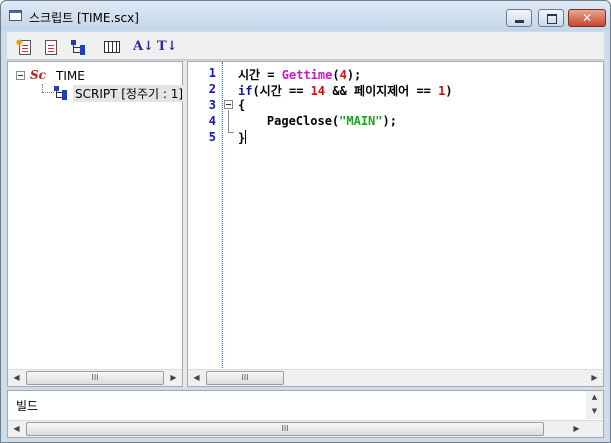 The height and width of the screenshot is (443, 611). I want to click on window-title: 스크립트 [TIME.scx], so click(84, 18).